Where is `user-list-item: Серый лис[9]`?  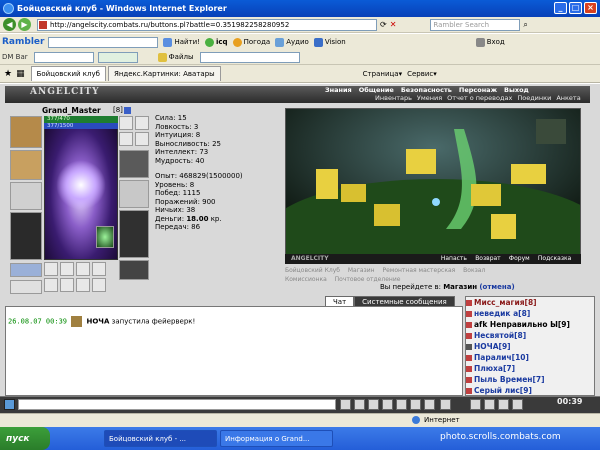
user-list-item: Серый лис[9] is located at coordinates (530, 390).